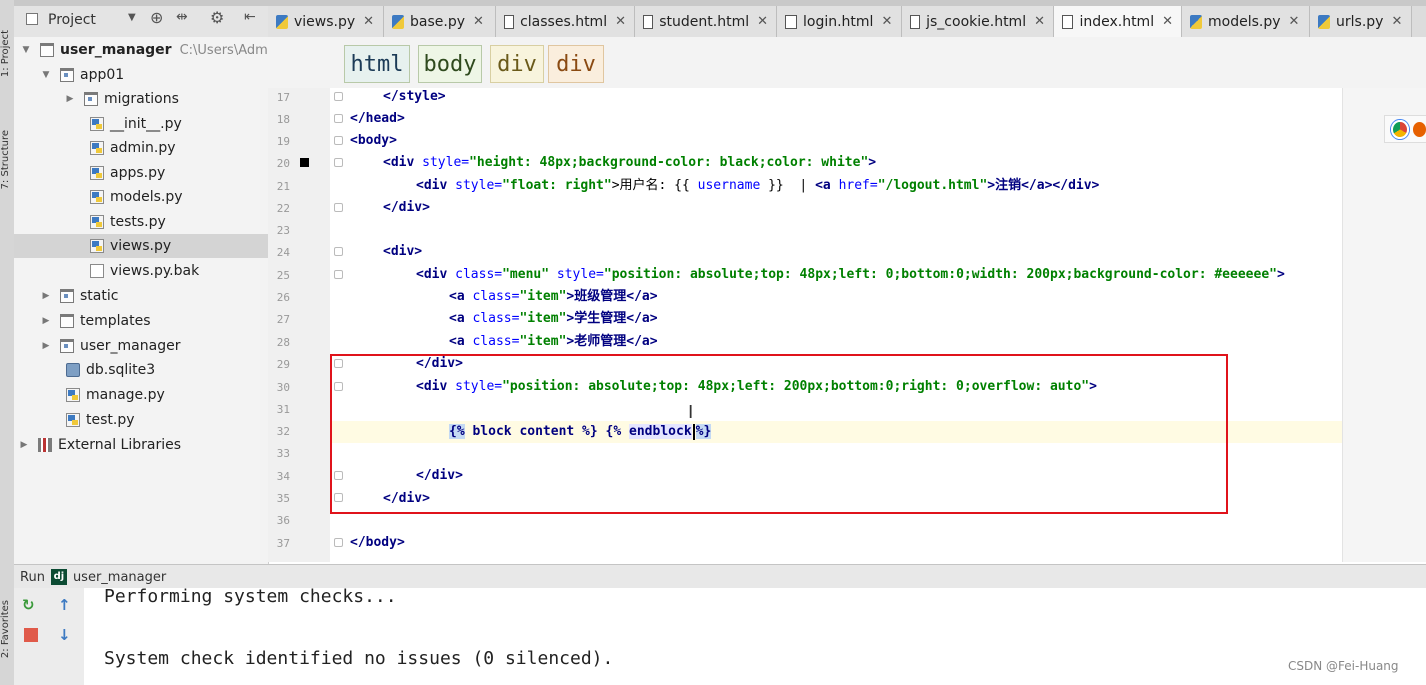 The width and height of the screenshot is (1426, 685). What do you see at coordinates (182, 17) in the screenshot?
I see `collapse-all-icon: ⇹` at bounding box center [182, 17].